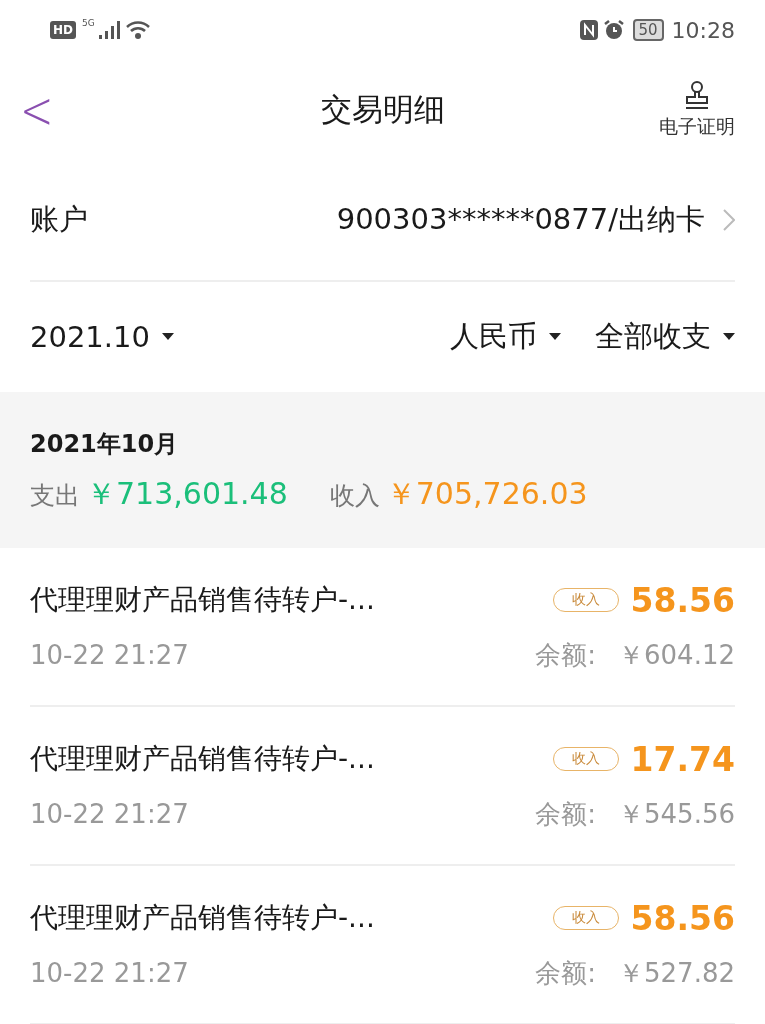 The height and width of the screenshot is (1024, 765). Describe the element at coordinates (520, 220) in the screenshot. I see `account-number: 900303******0877/出纳卡` at that location.